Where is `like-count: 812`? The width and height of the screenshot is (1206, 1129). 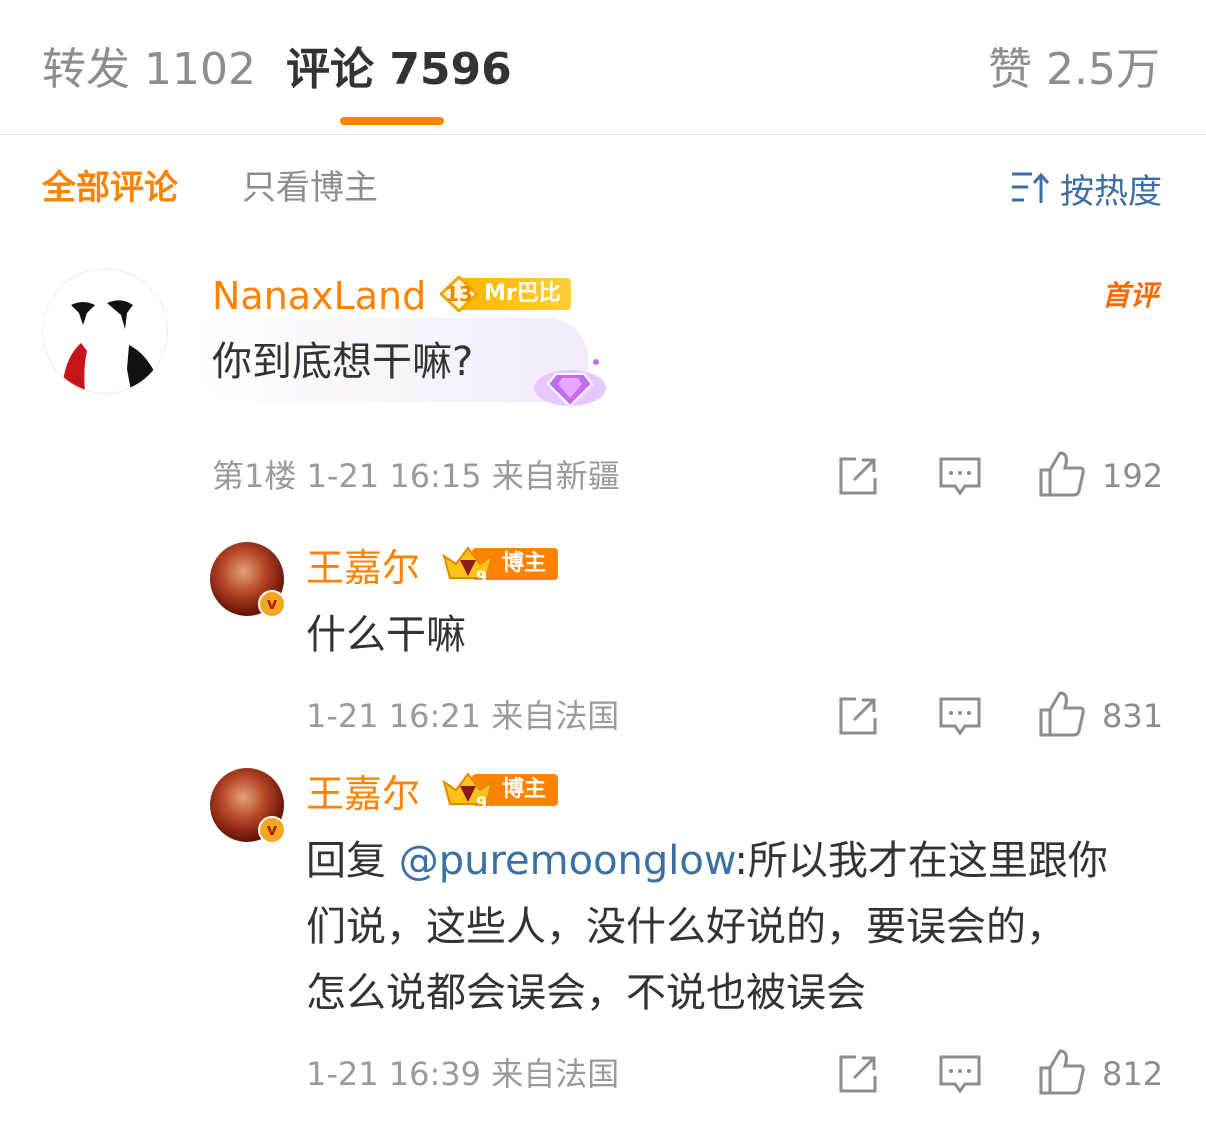 like-count: 812 is located at coordinates (1133, 1074).